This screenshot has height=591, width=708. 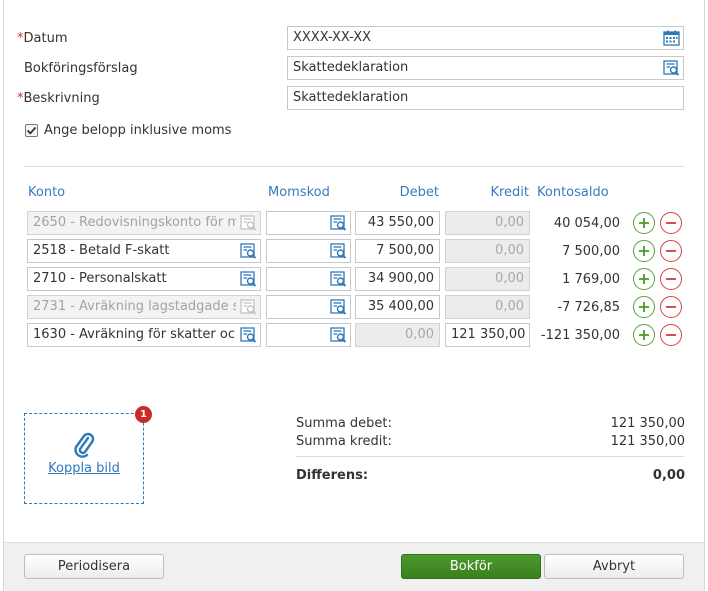 What do you see at coordinates (485, 68) in the screenshot?
I see `template-field: Skattedeklaration` at bounding box center [485, 68].